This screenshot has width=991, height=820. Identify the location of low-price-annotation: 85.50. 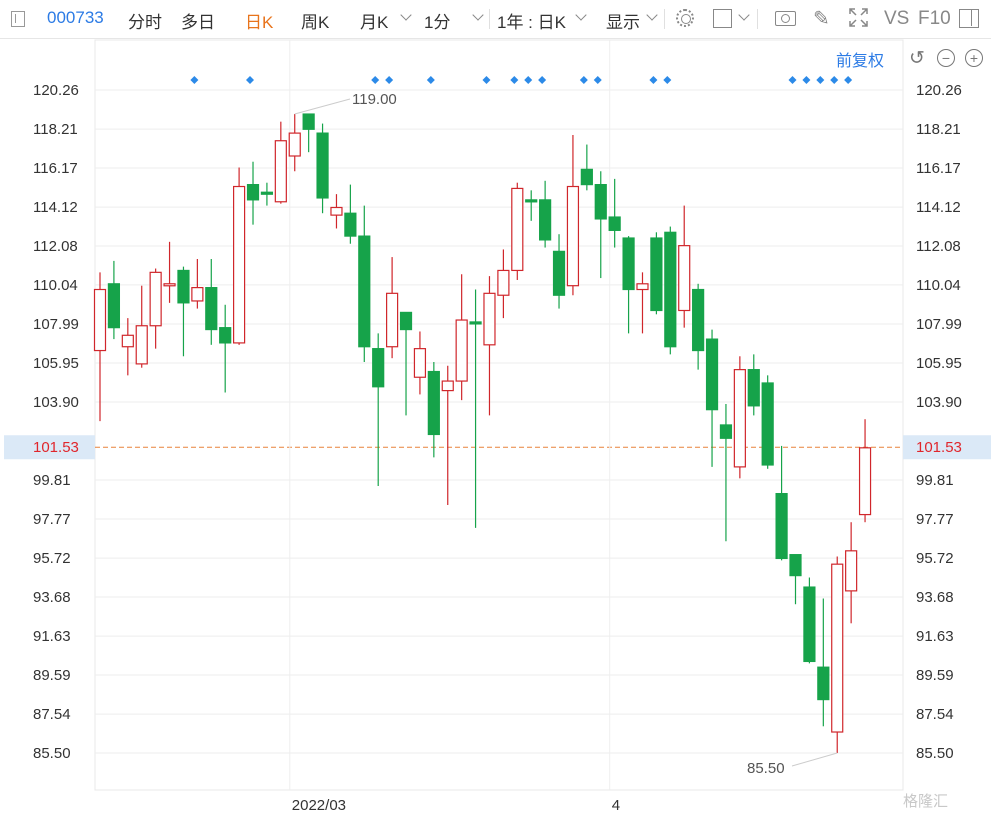
(766, 768).